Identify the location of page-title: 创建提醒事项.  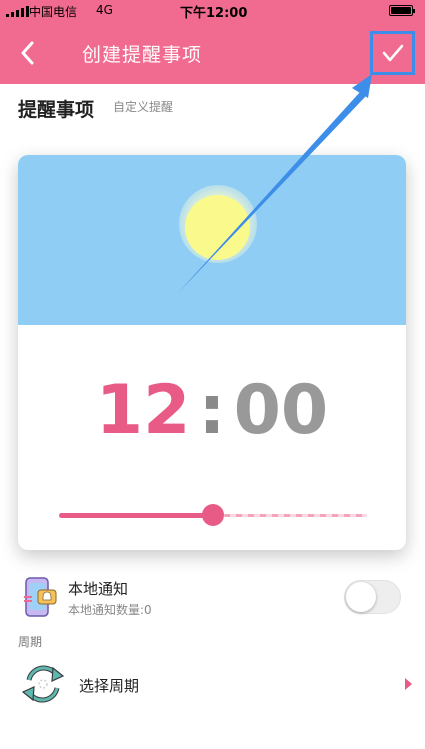
(142, 55).